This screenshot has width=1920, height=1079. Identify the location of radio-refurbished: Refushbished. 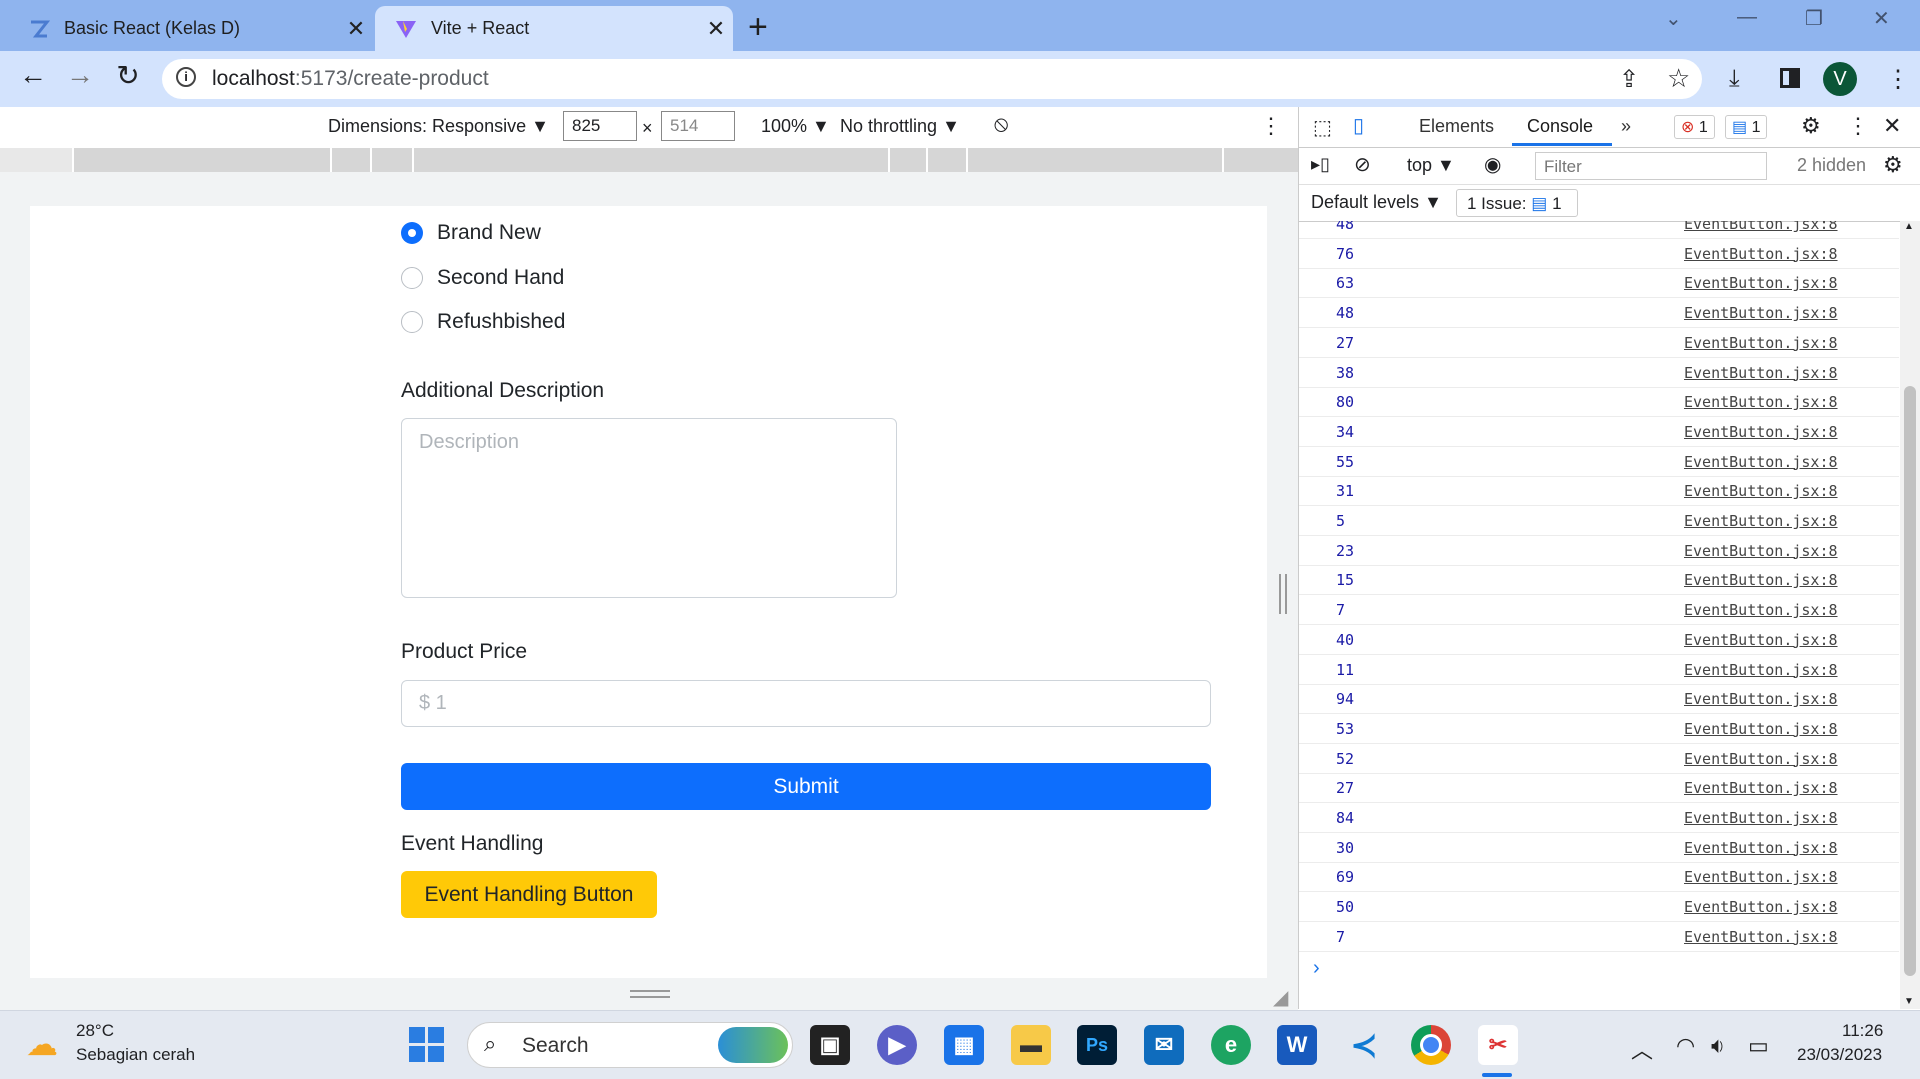
(483, 322).